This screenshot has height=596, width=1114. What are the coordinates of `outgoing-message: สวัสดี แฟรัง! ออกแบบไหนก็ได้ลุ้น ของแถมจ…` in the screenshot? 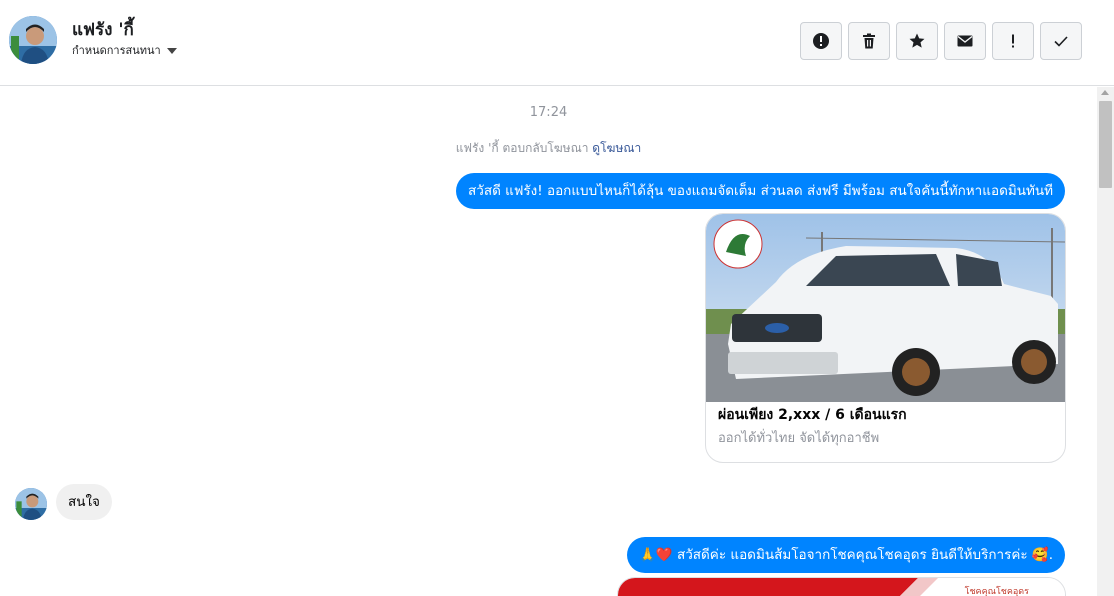 It's located at (760, 191).